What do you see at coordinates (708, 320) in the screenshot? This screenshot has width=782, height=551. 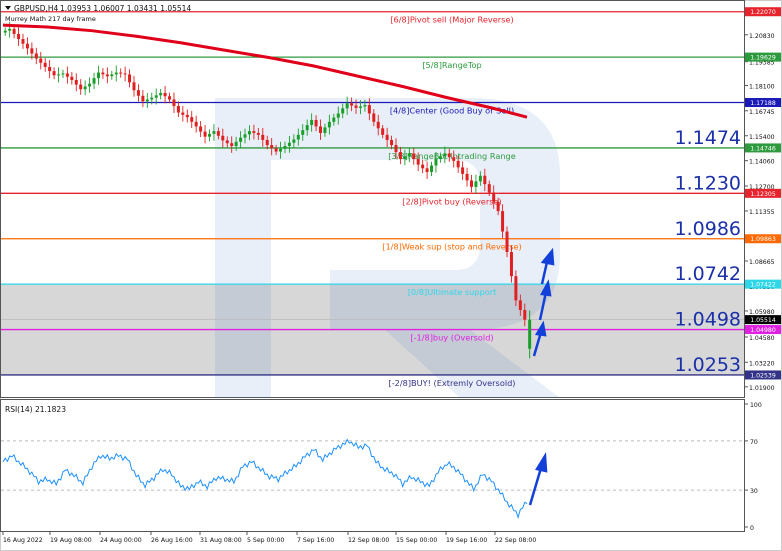 I see `large-level-label: 1.0498` at bounding box center [708, 320].